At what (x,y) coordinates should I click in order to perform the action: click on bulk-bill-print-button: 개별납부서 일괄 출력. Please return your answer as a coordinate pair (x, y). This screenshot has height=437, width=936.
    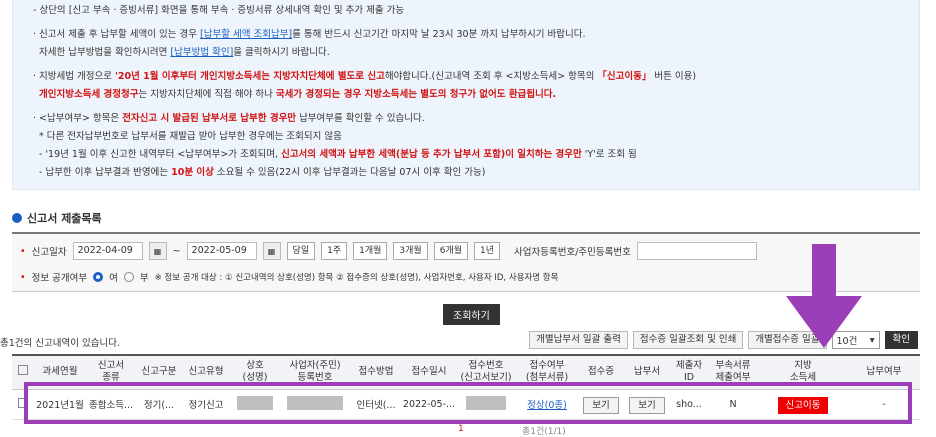
    Looking at the image, I should click on (578, 340).